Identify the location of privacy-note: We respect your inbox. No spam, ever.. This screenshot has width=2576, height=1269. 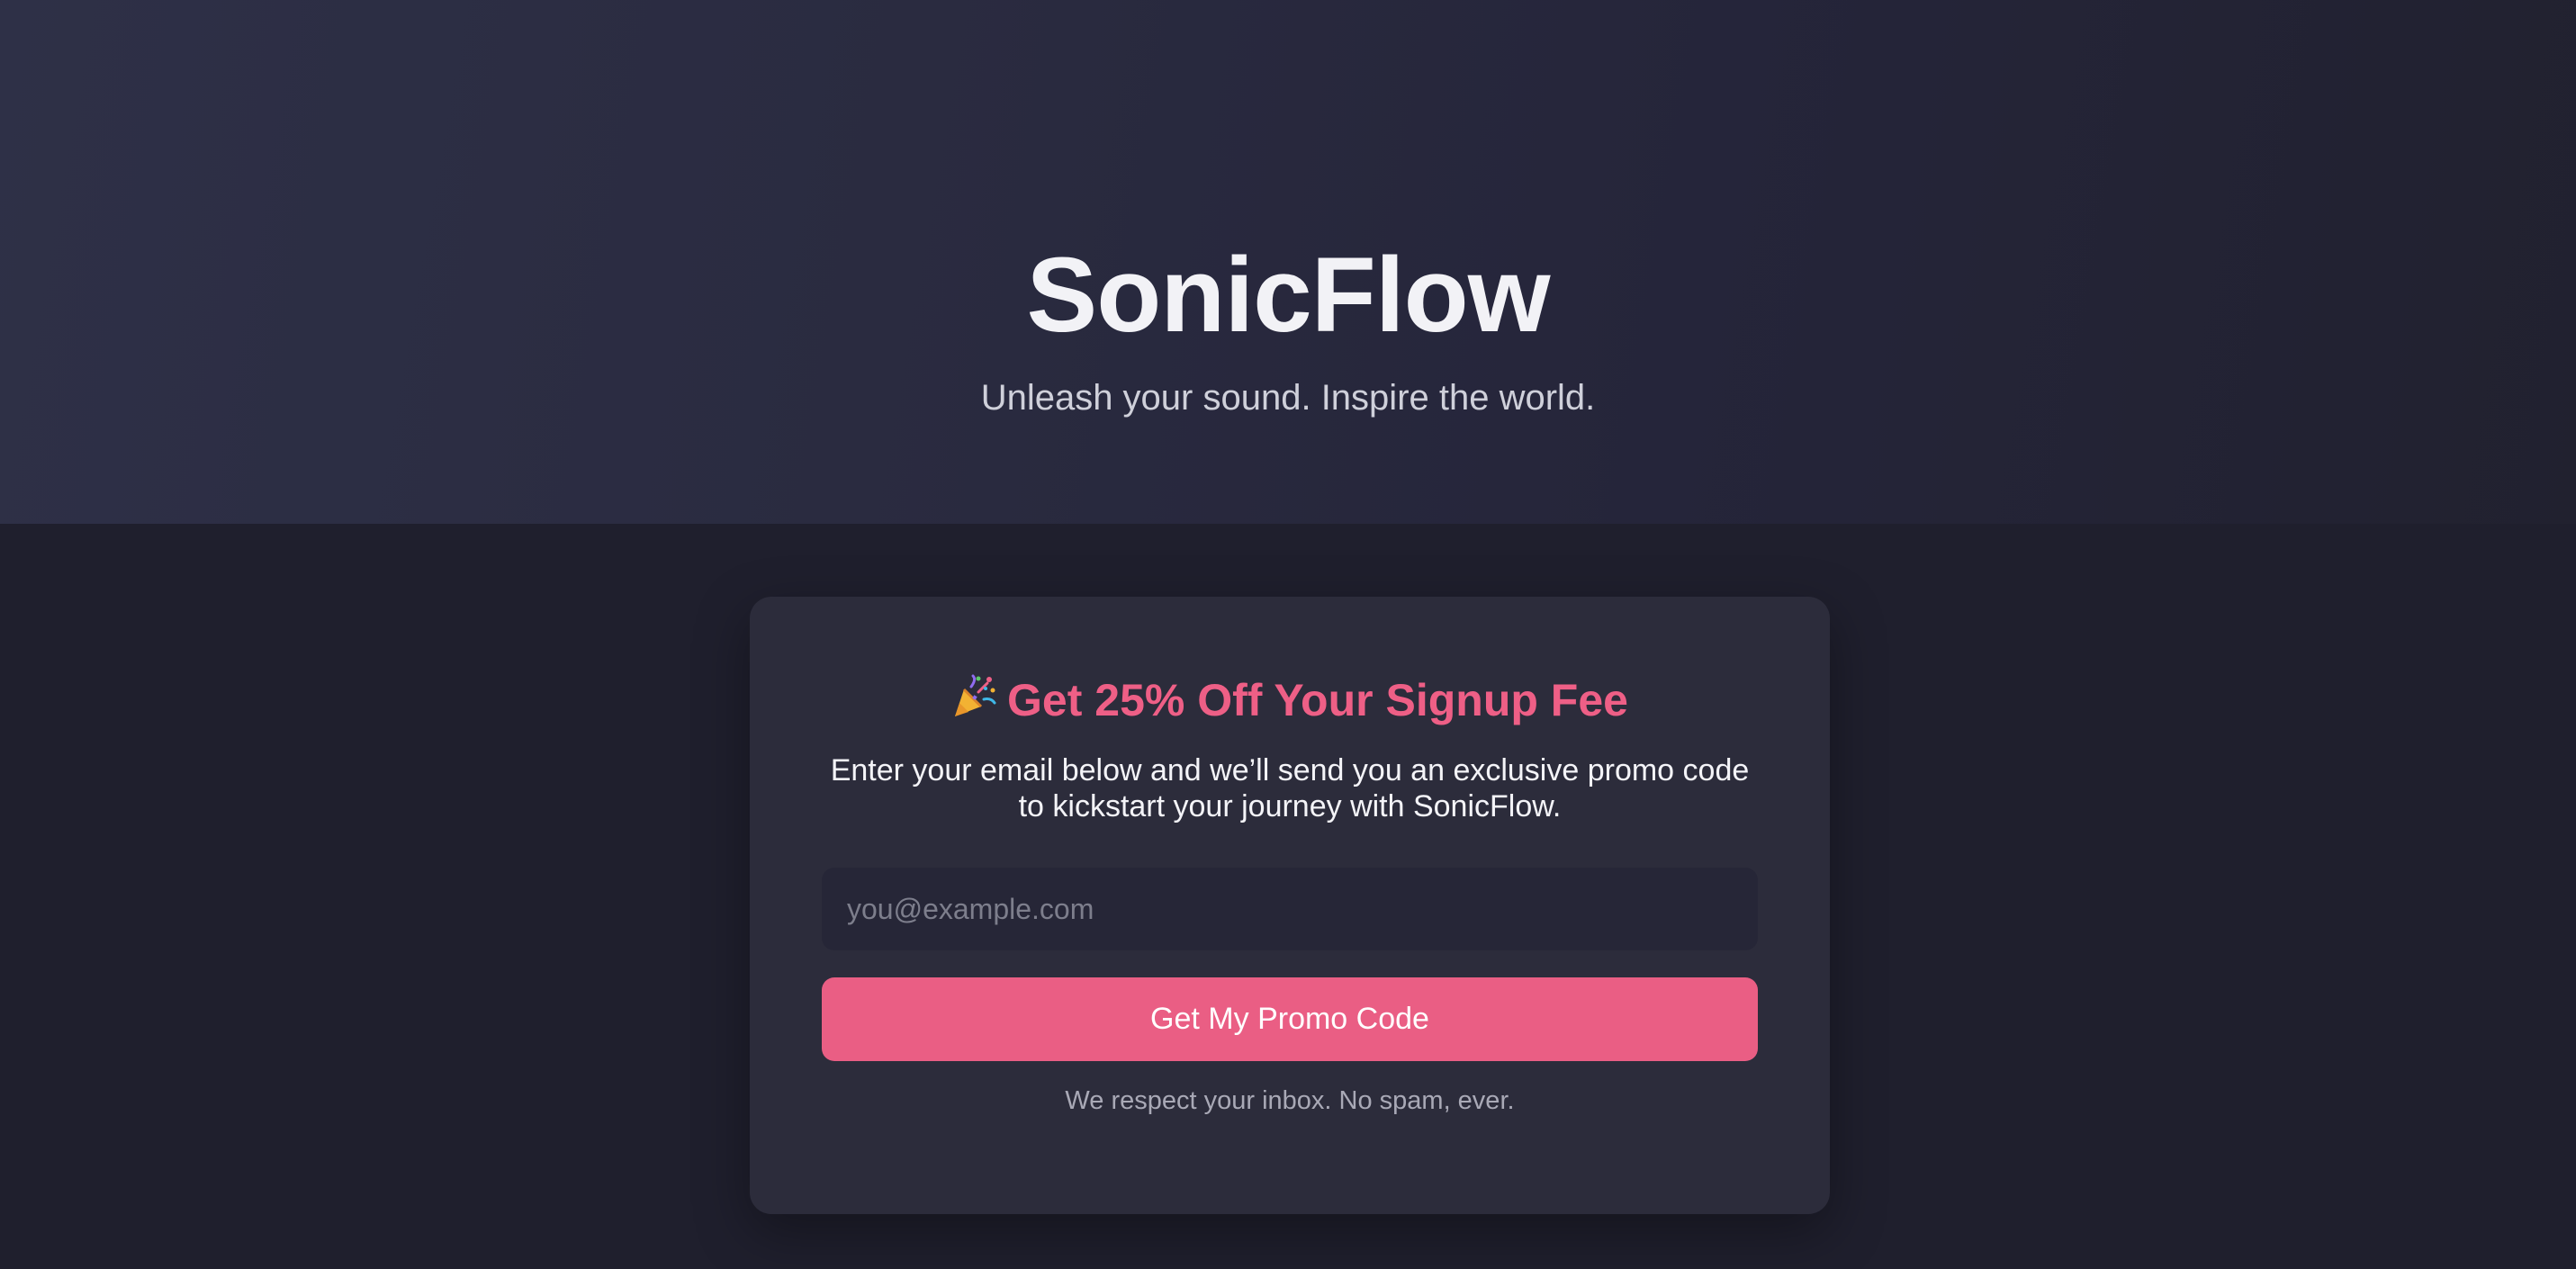
(1290, 1100).